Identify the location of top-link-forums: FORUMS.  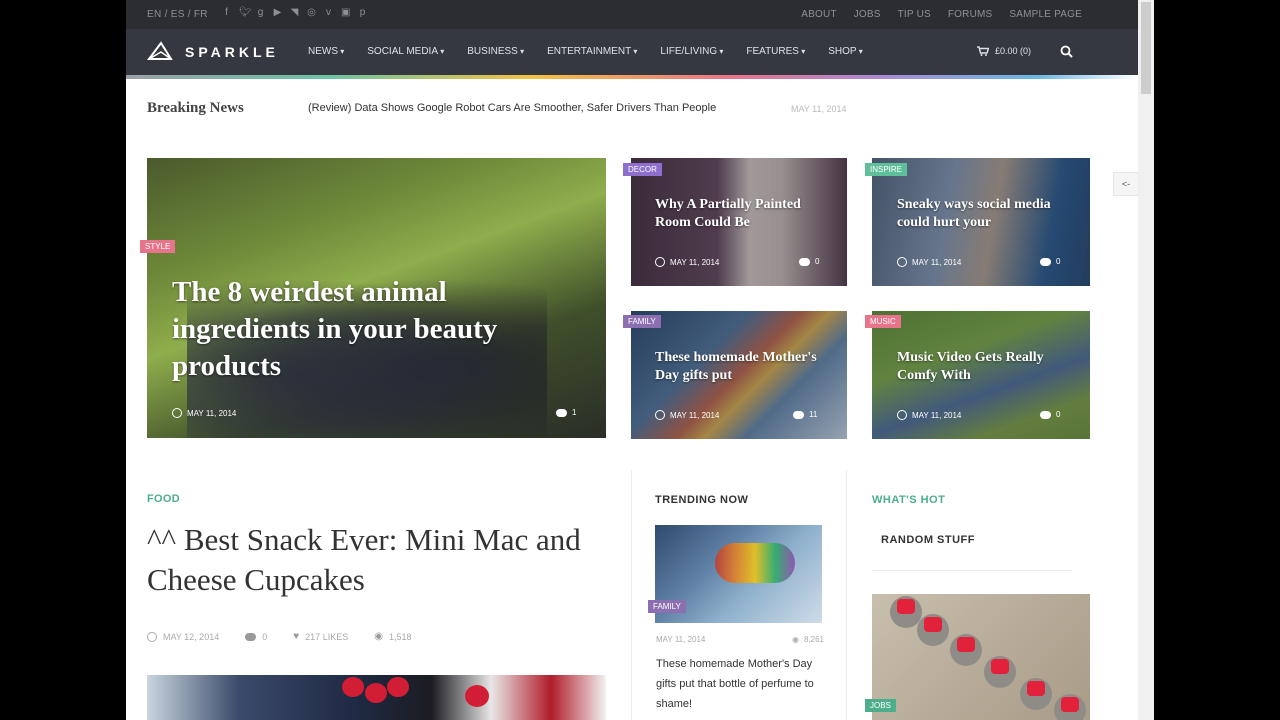
(970, 14).